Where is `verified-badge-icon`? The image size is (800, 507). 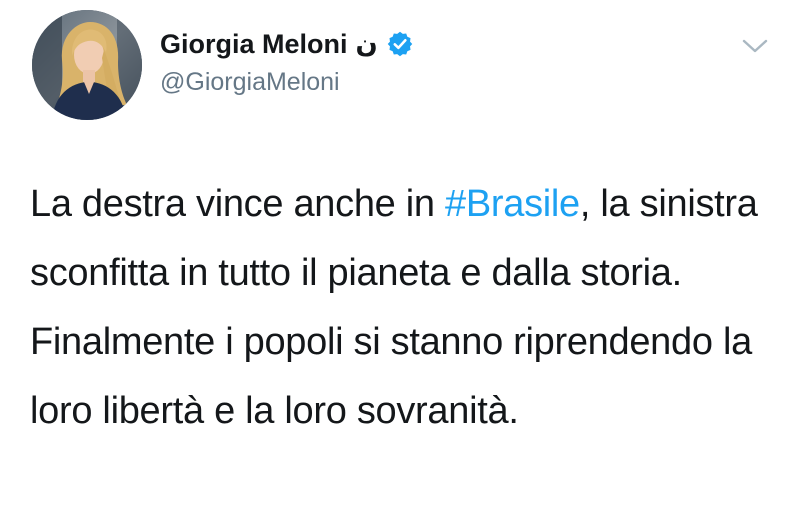
verified-badge-icon is located at coordinates (400, 44).